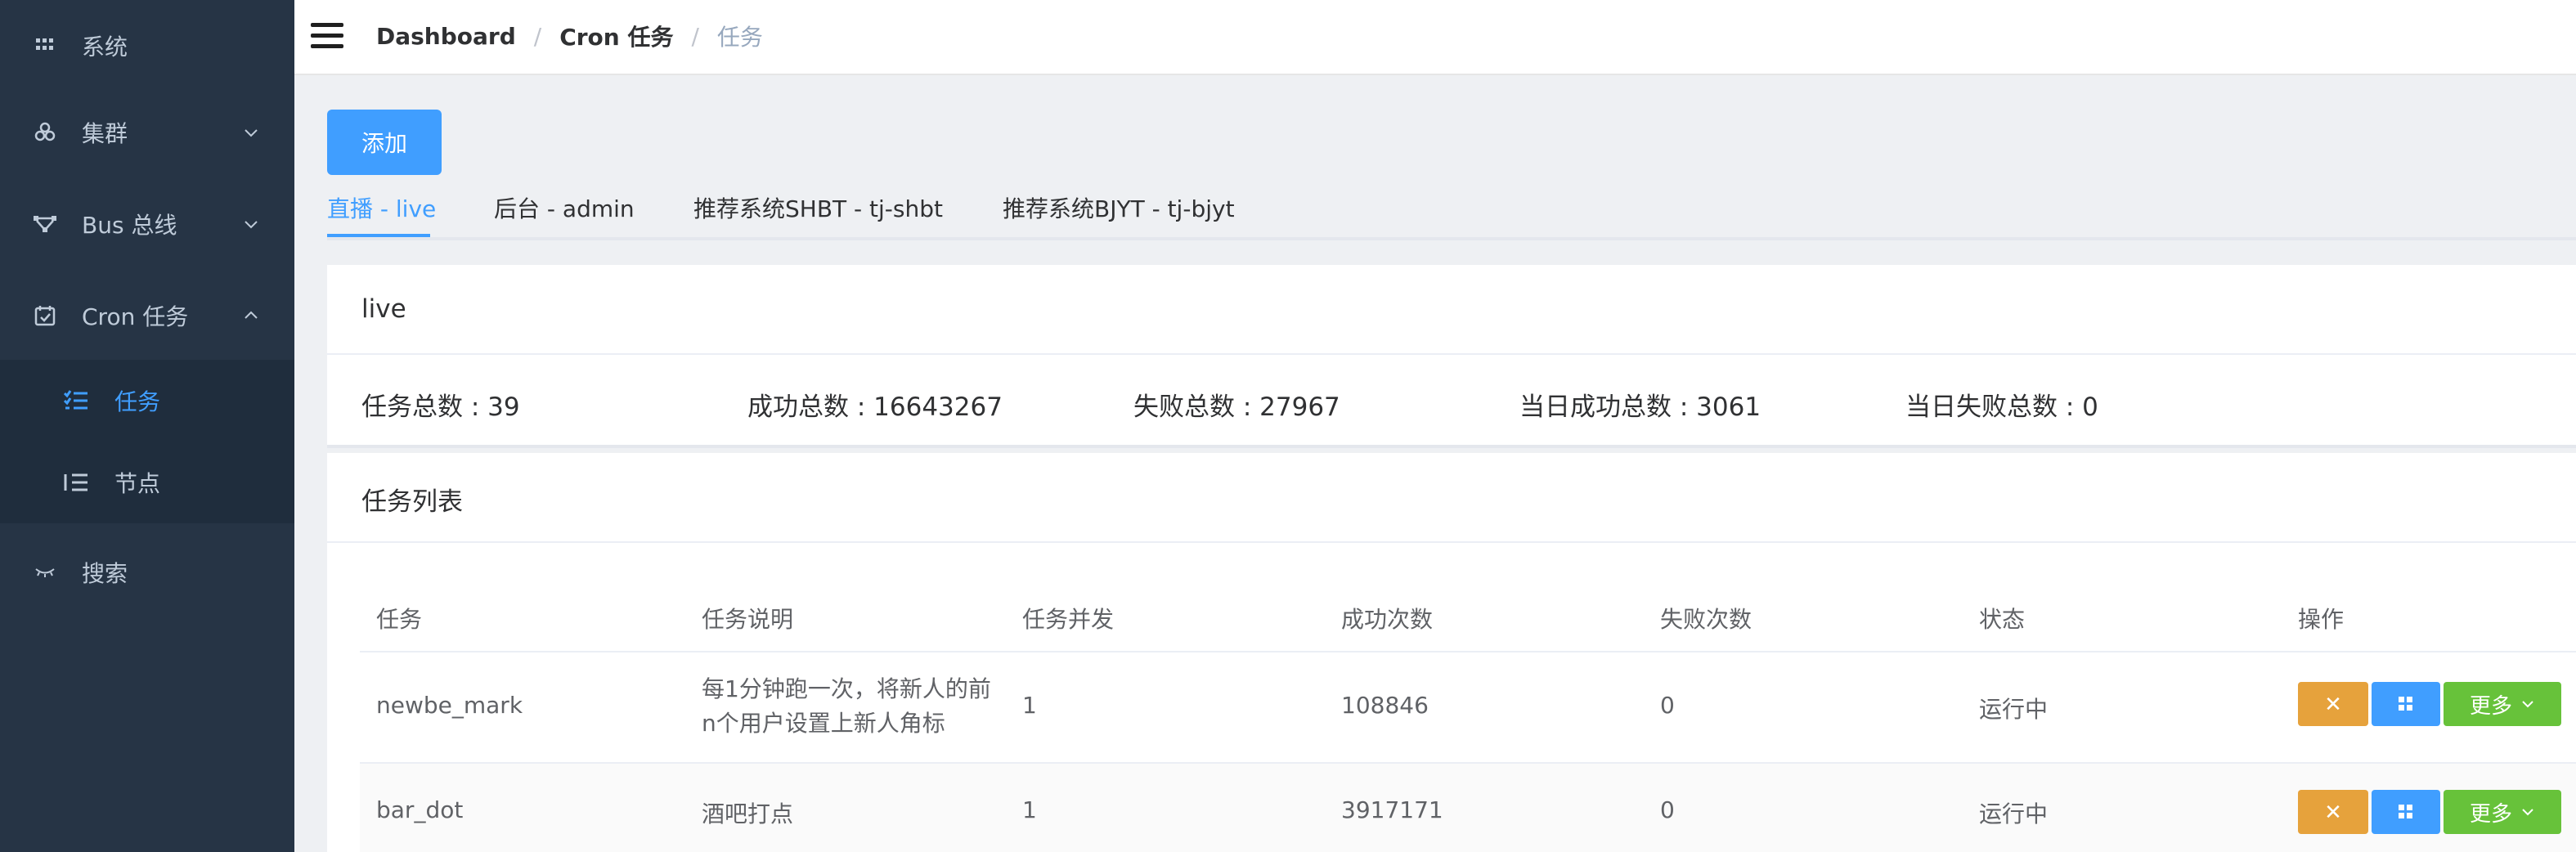  Describe the element at coordinates (76, 482) in the screenshot. I see `list-icon` at that location.